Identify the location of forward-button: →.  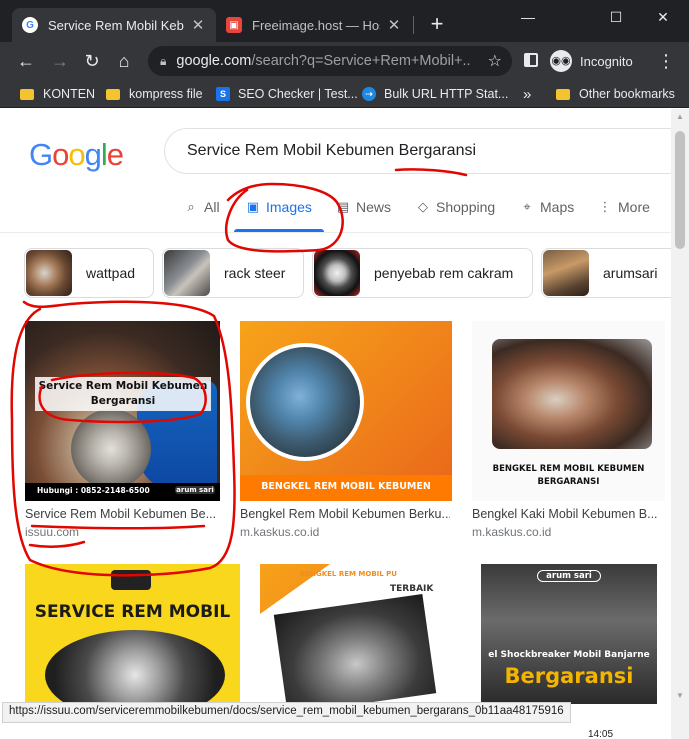
(60, 61).